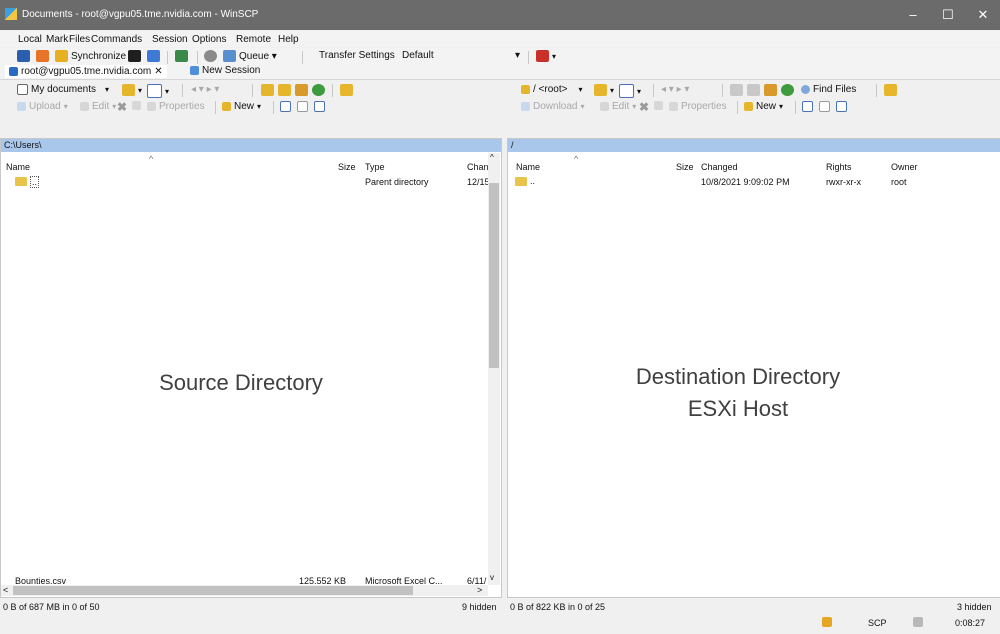 The height and width of the screenshot is (634, 1000). Describe the element at coordinates (210, 56) in the screenshot. I see `preferences-gear-icon` at that location.